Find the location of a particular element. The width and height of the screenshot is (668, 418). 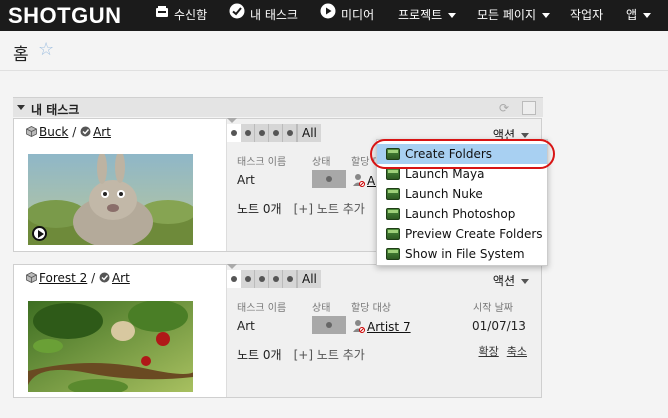

my-tasks-section-header: 내 태스크 ⟳ is located at coordinates (278, 107).